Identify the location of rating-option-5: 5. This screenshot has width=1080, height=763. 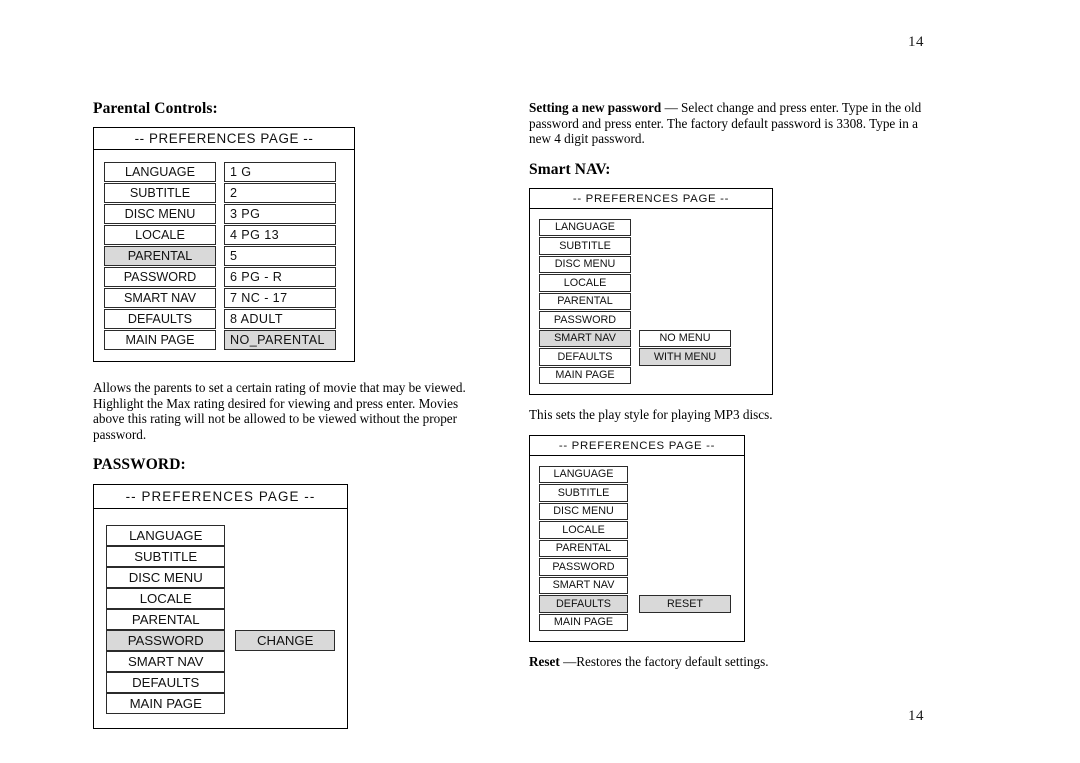
(280, 256).